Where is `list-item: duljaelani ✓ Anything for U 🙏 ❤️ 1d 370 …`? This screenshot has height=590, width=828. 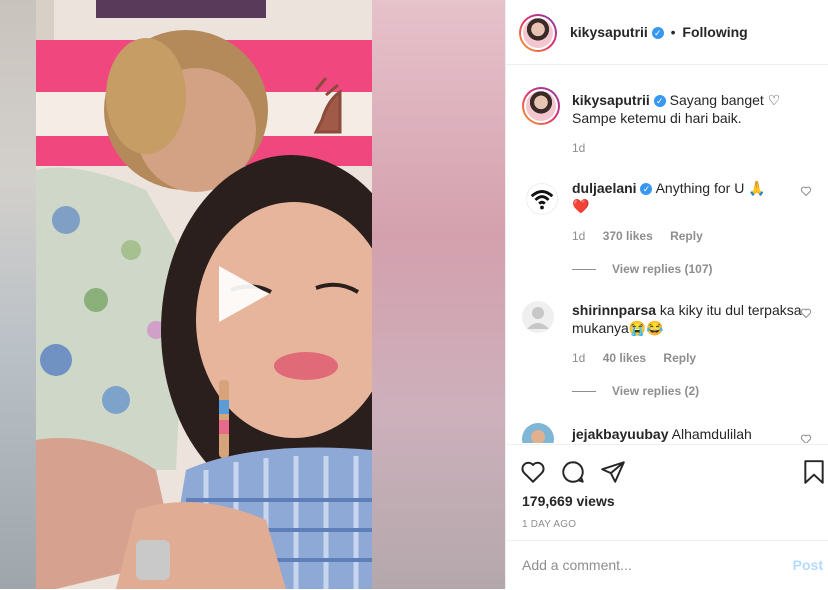
list-item: duljaelani ✓ Anything for U 🙏 ❤️ 1d 370 … is located at coordinates (667, 234).